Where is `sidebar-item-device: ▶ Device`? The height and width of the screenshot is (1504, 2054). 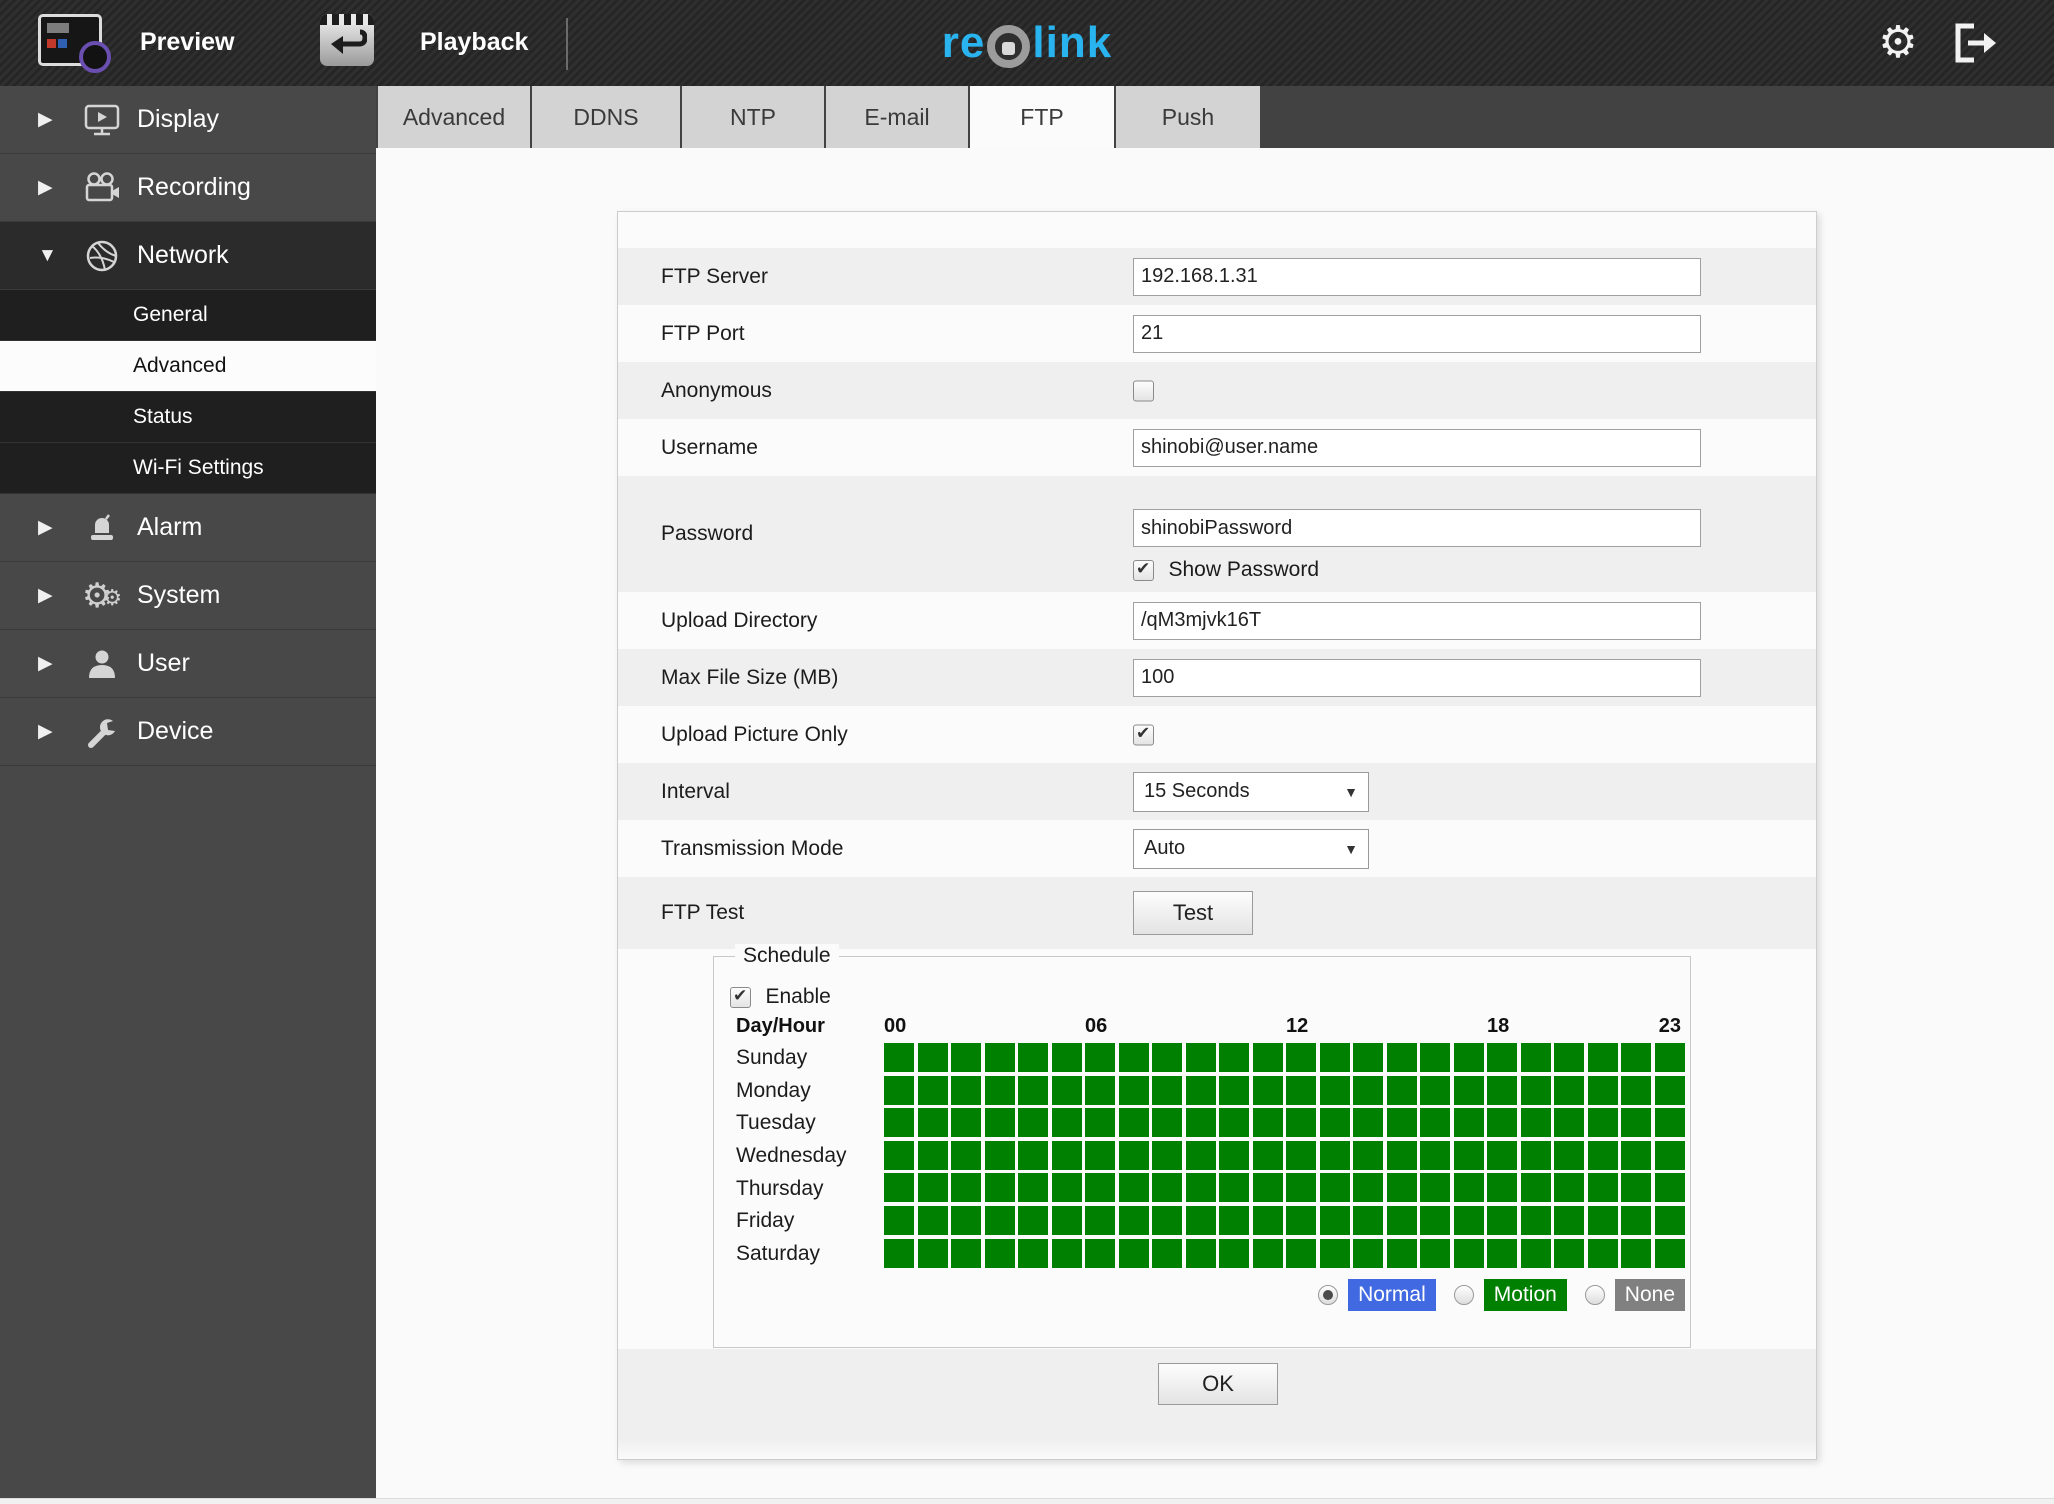 sidebar-item-device: ▶ Device is located at coordinates (188, 732).